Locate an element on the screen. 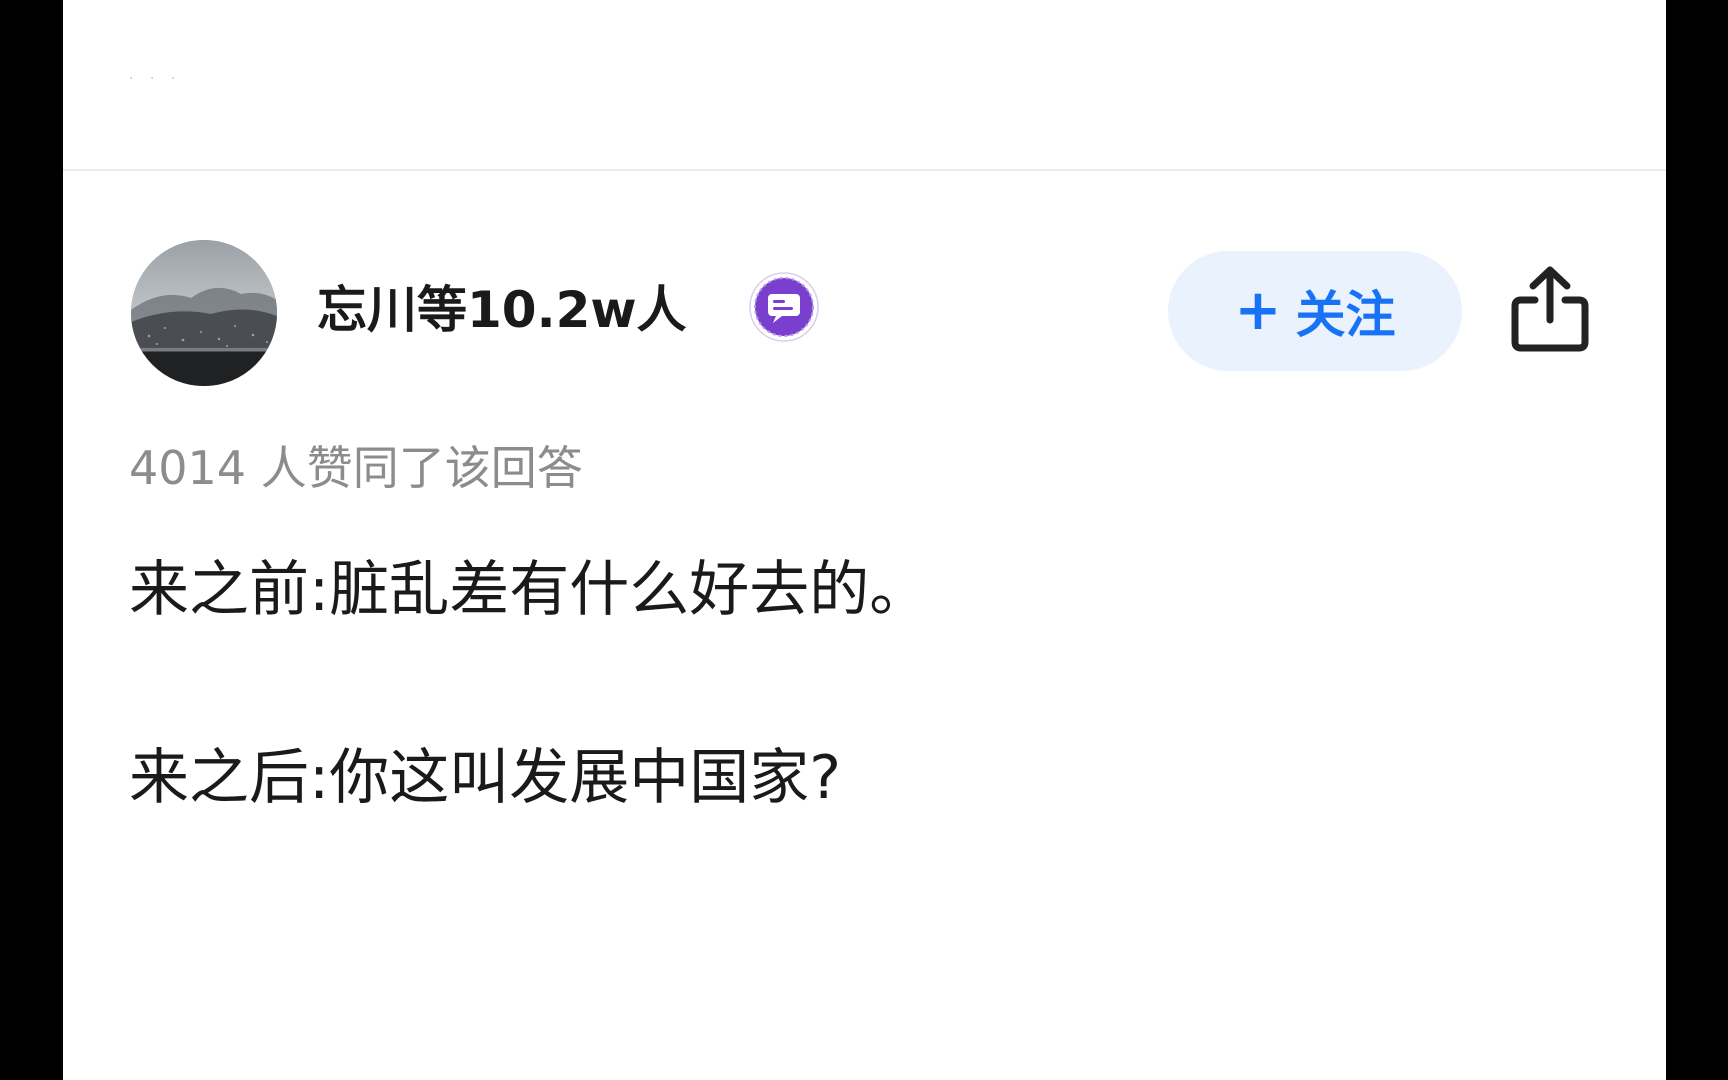 The height and width of the screenshot is (1080, 1728). top-content-area: · · · is located at coordinates (864, 84).